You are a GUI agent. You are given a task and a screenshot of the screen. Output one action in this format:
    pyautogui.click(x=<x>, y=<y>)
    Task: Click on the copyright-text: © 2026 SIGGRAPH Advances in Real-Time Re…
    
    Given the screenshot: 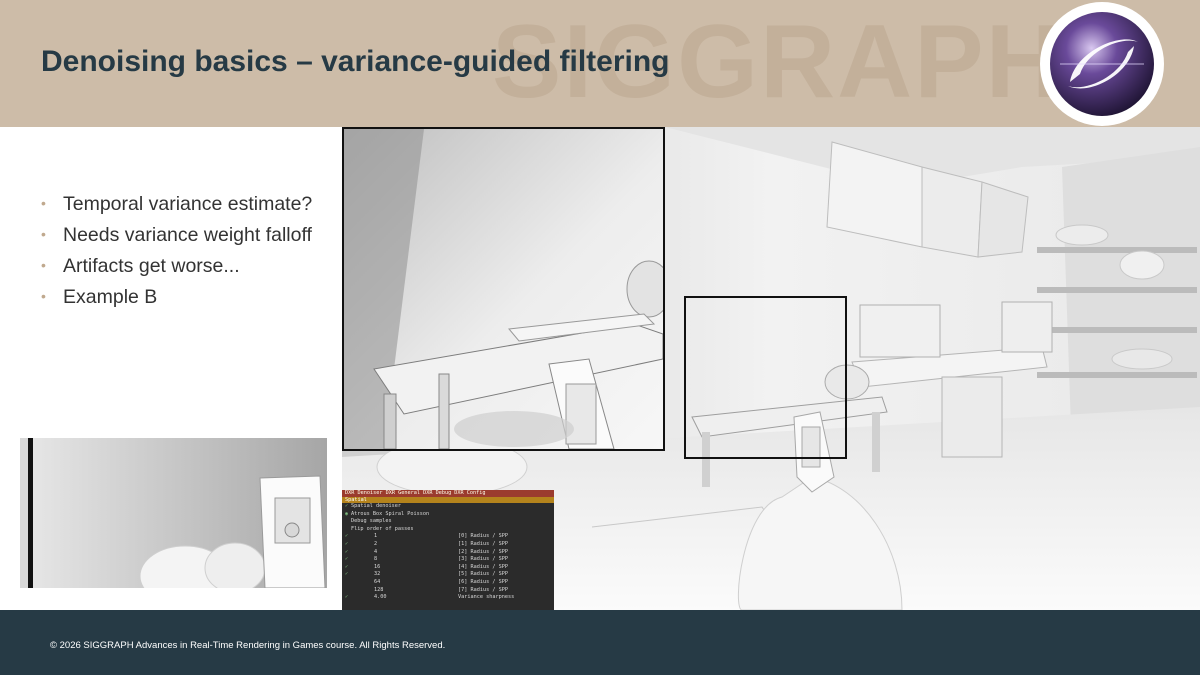 What is the action you would take?
    pyautogui.click(x=248, y=645)
    